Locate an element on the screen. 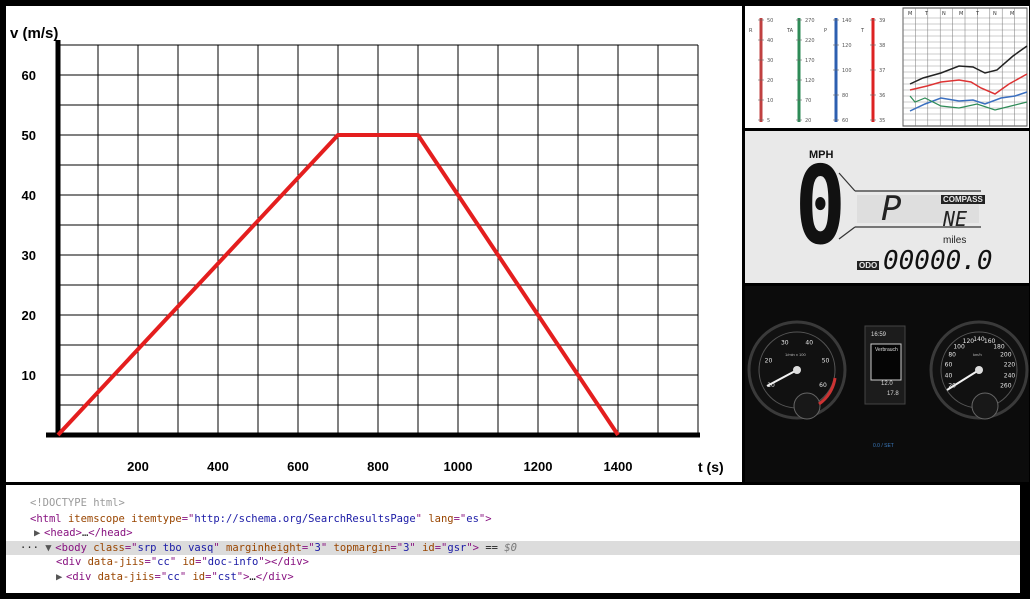  gauge-tick-label: 60 is located at coordinates (949, 365).